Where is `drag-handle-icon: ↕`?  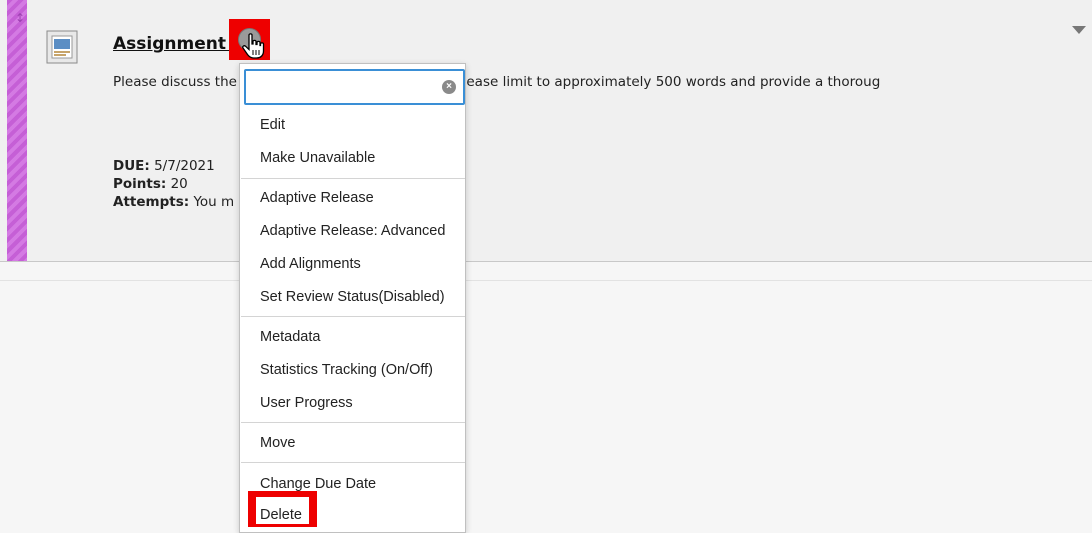
drag-handle-icon: ↕ is located at coordinates (20, 18).